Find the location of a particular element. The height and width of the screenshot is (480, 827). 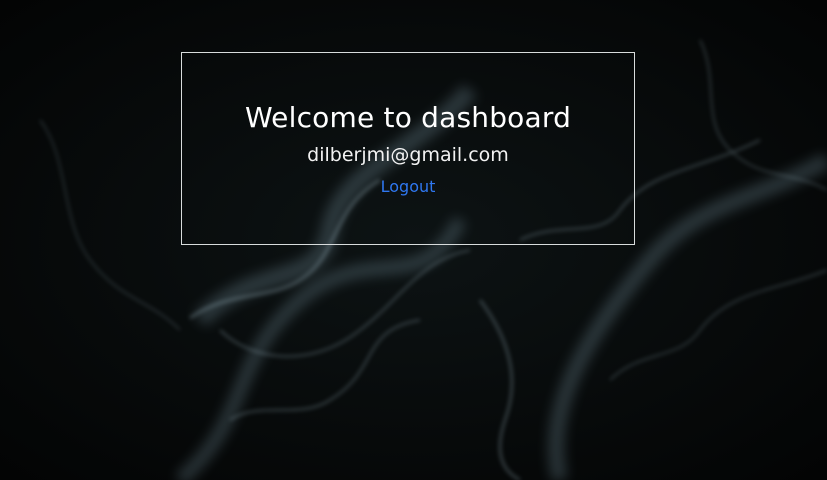

logout-link: Logout is located at coordinates (408, 186).